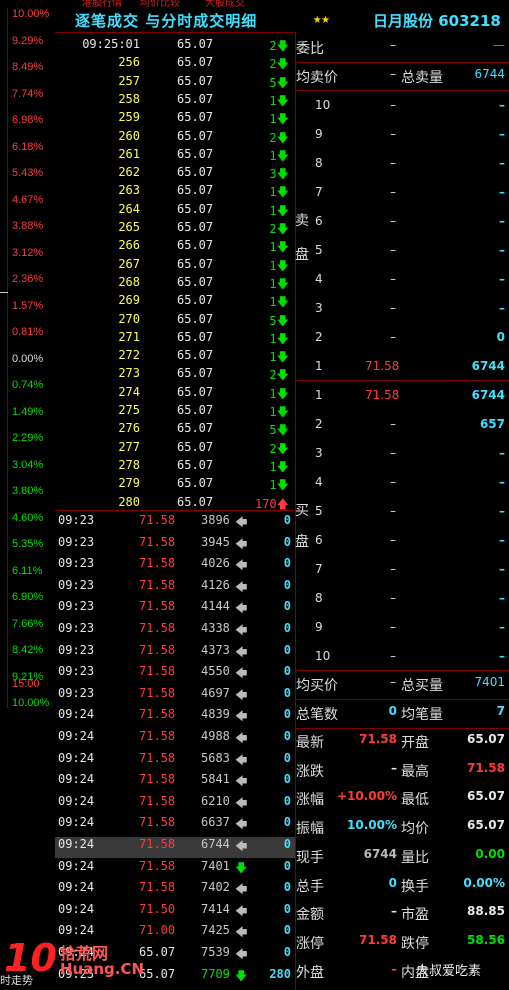 This screenshot has height=990, width=509. I want to click on trade-row: 09:24 71.50 7414 🡄 0, so click(175, 912).